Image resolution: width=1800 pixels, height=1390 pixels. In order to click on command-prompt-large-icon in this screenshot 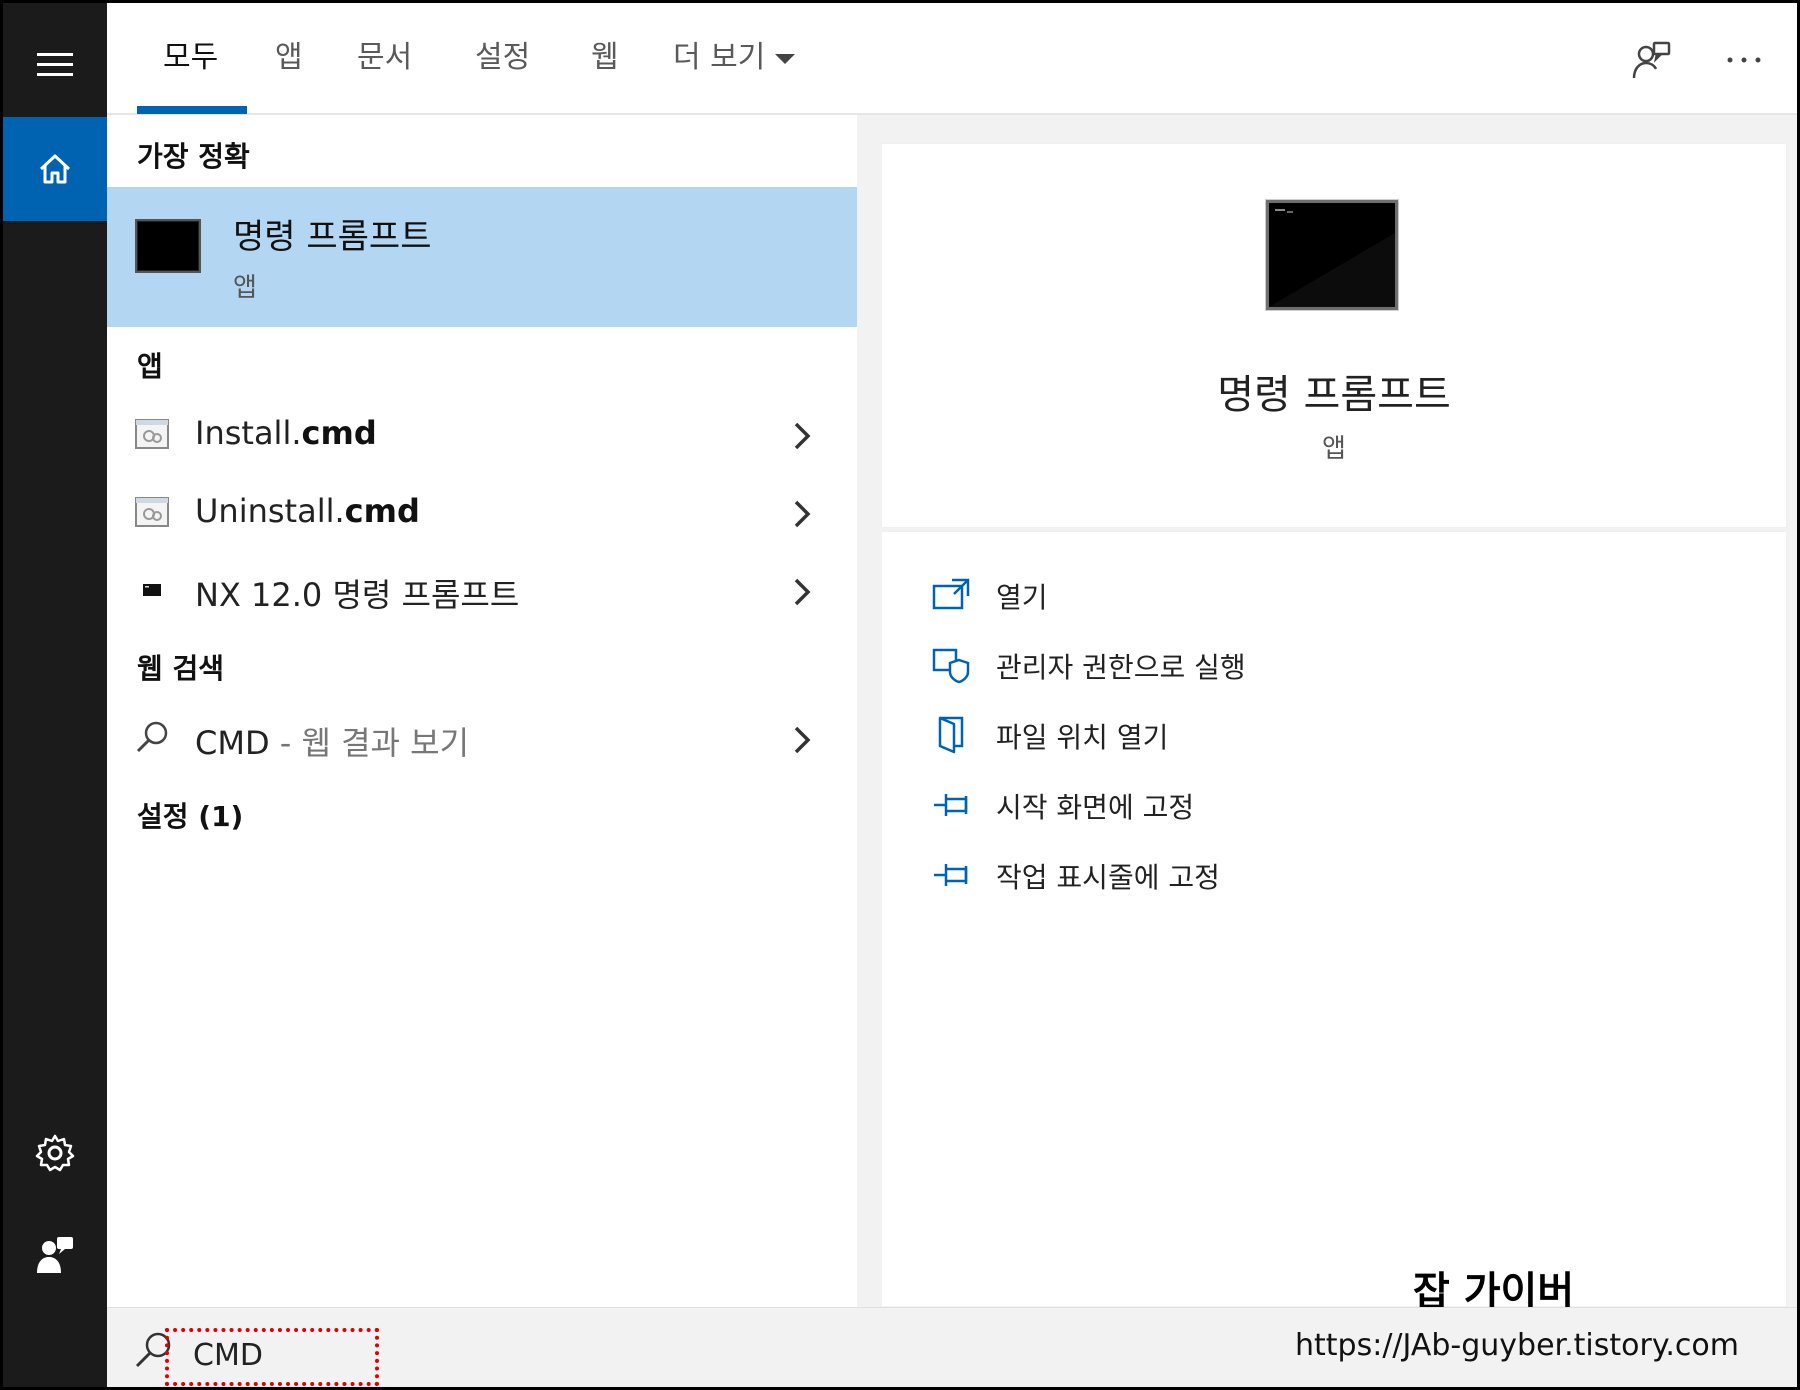, I will do `click(1332, 255)`.